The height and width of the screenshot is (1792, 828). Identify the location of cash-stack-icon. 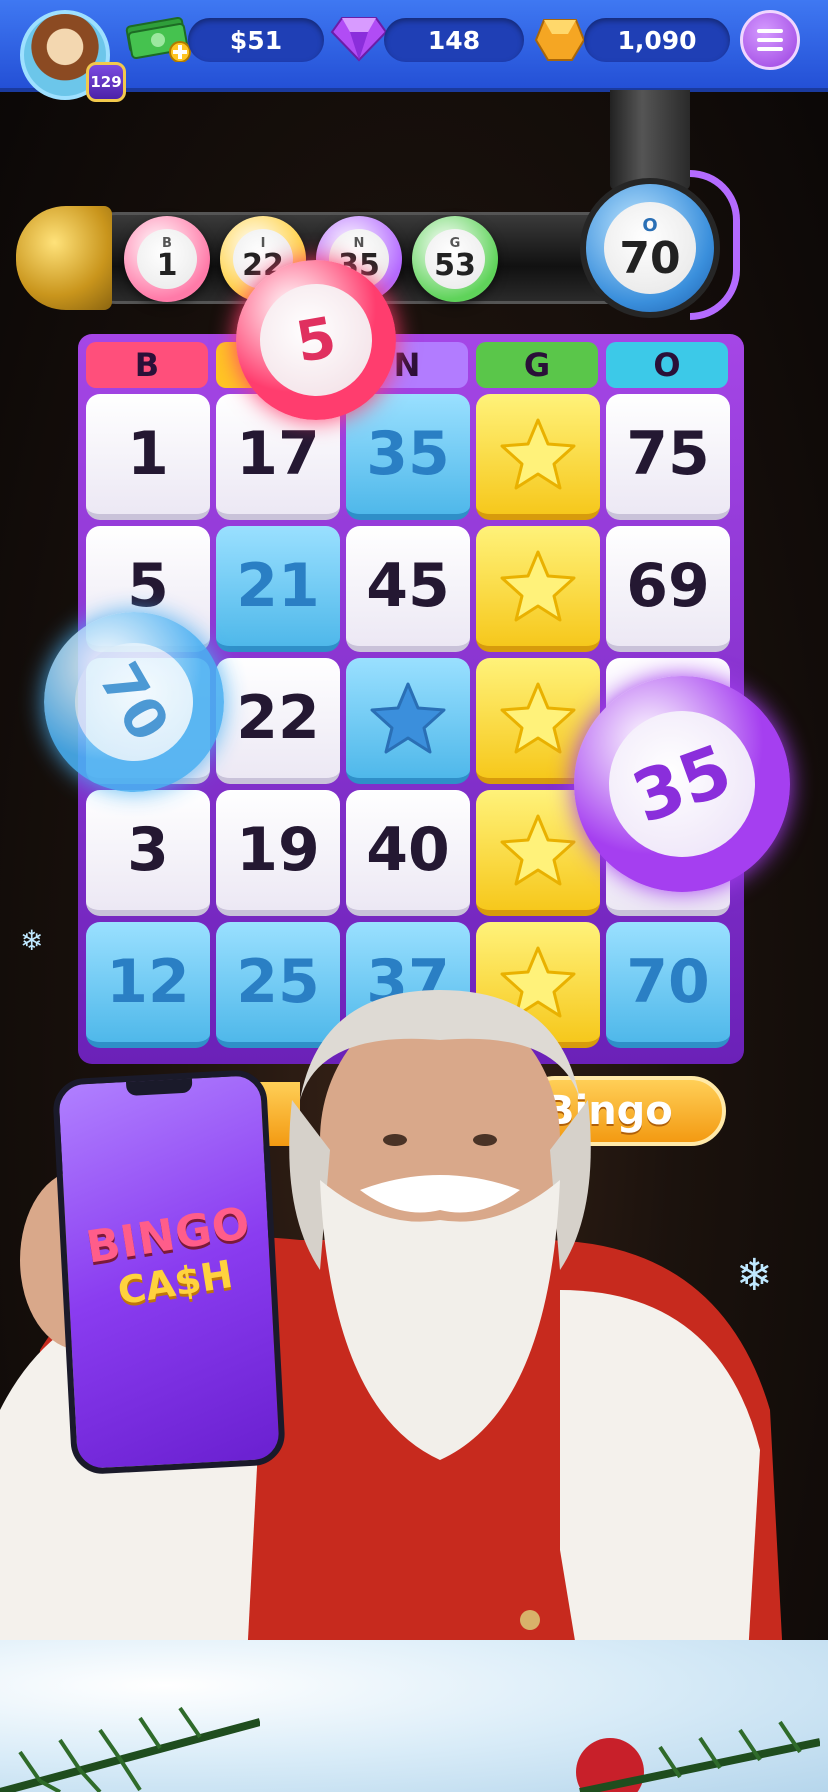
(159, 37).